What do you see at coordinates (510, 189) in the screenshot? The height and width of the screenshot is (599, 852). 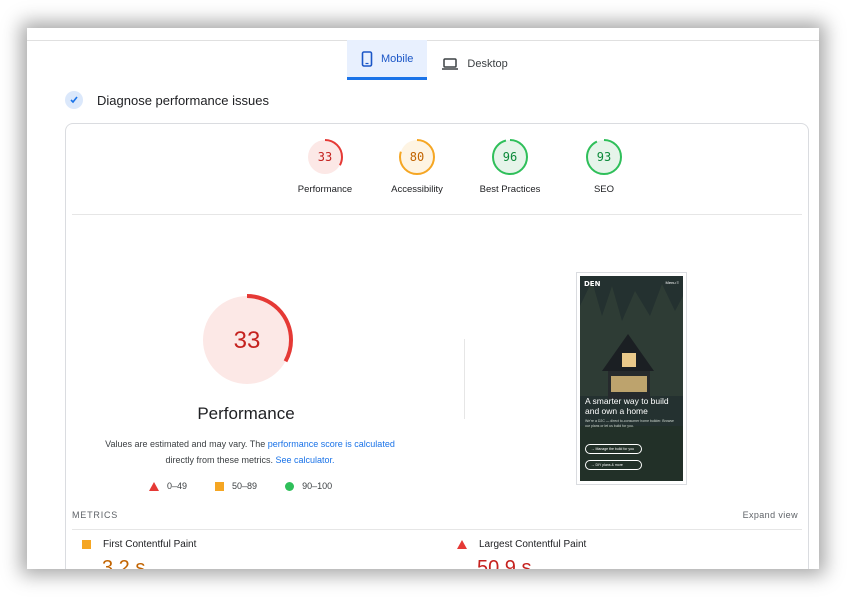 I see `gauge-label: Best Practices` at bounding box center [510, 189].